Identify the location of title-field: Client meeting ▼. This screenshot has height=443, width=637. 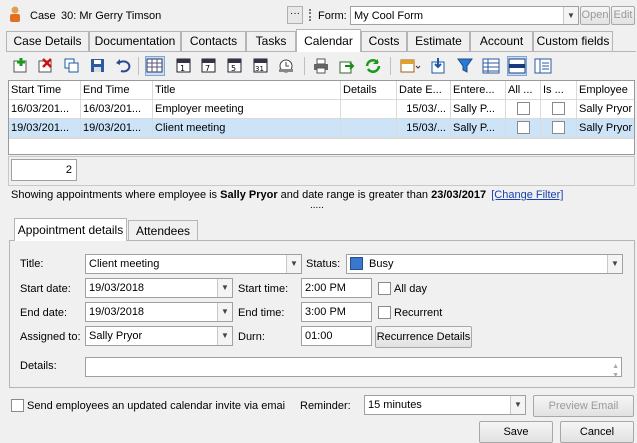
(193, 264).